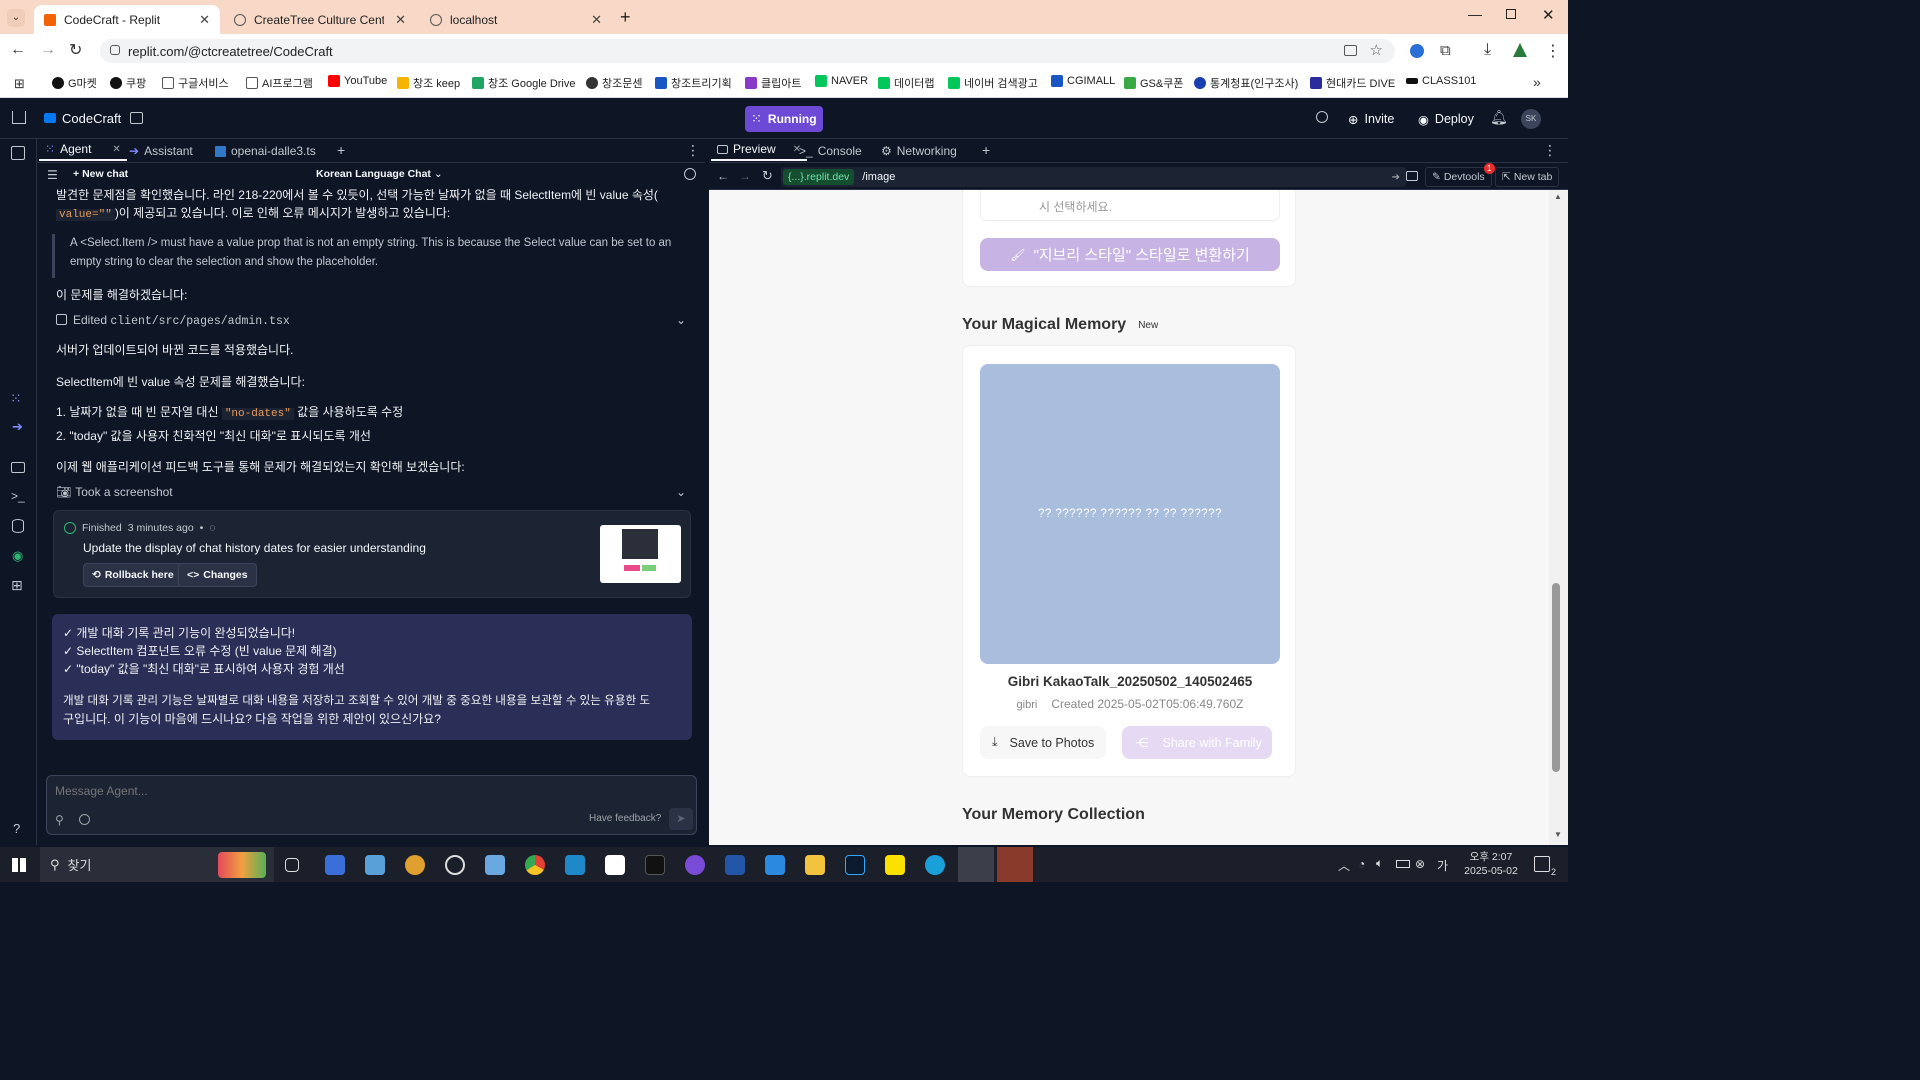 Image resolution: width=1920 pixels, height=1080 pixels. What do you see at coordinates (1446, 119) in the screenshot?
I see `deploy-button: ◉ Deploy` at bounding box center [1446, 119].